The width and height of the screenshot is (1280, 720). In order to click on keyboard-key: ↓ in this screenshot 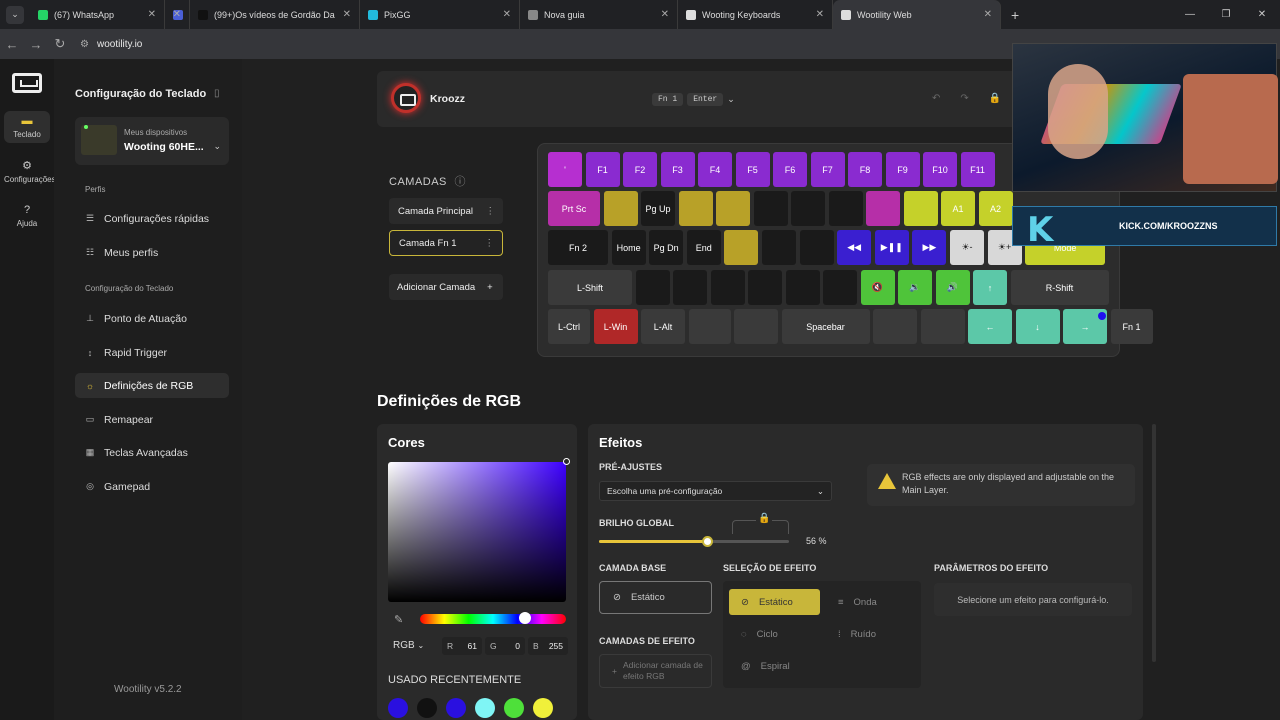, I will do `click(1037, 326)`.